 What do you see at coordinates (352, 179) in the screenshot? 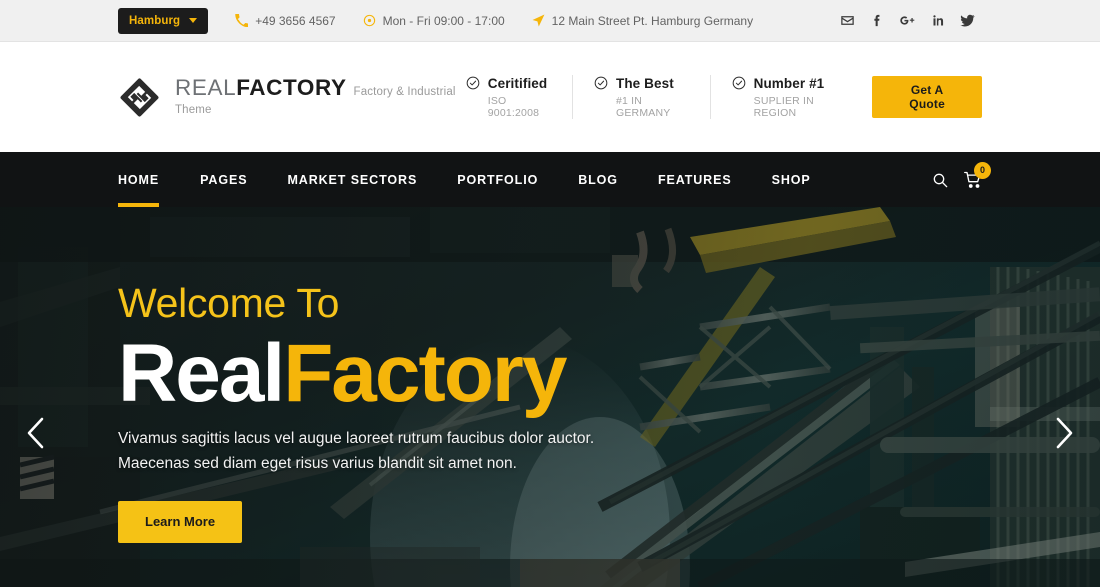
I see `nav-item-market-sectors: MARKET SECTORS` at bounding box center [352, 179].